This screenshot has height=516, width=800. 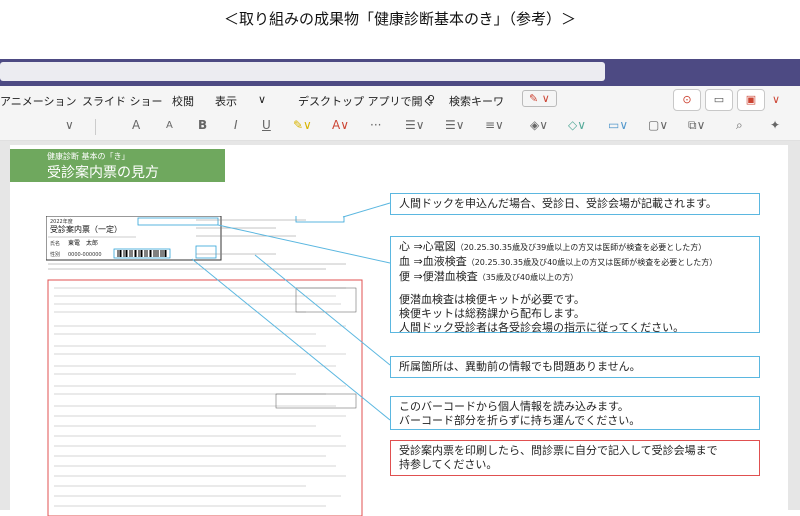 What do you see at coordinates (366, 101) in the screenshot?
I see `menu-open-desktop: デスクトップ アプリで開く` at bounding box center [366, 101].